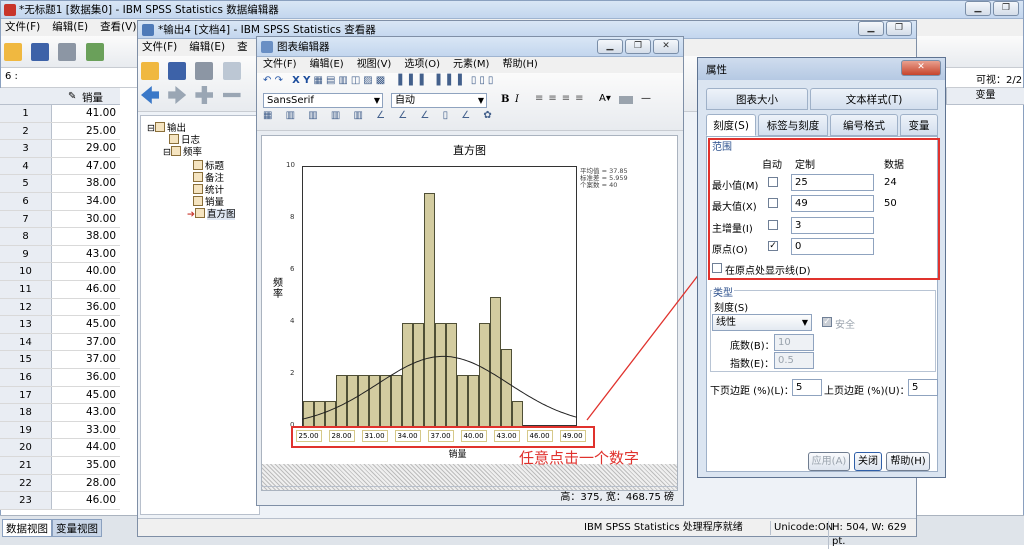 The width and height of the screenshot is (1024, 549). I want to click on safe-checkbox: ✓, so click(827, 322).